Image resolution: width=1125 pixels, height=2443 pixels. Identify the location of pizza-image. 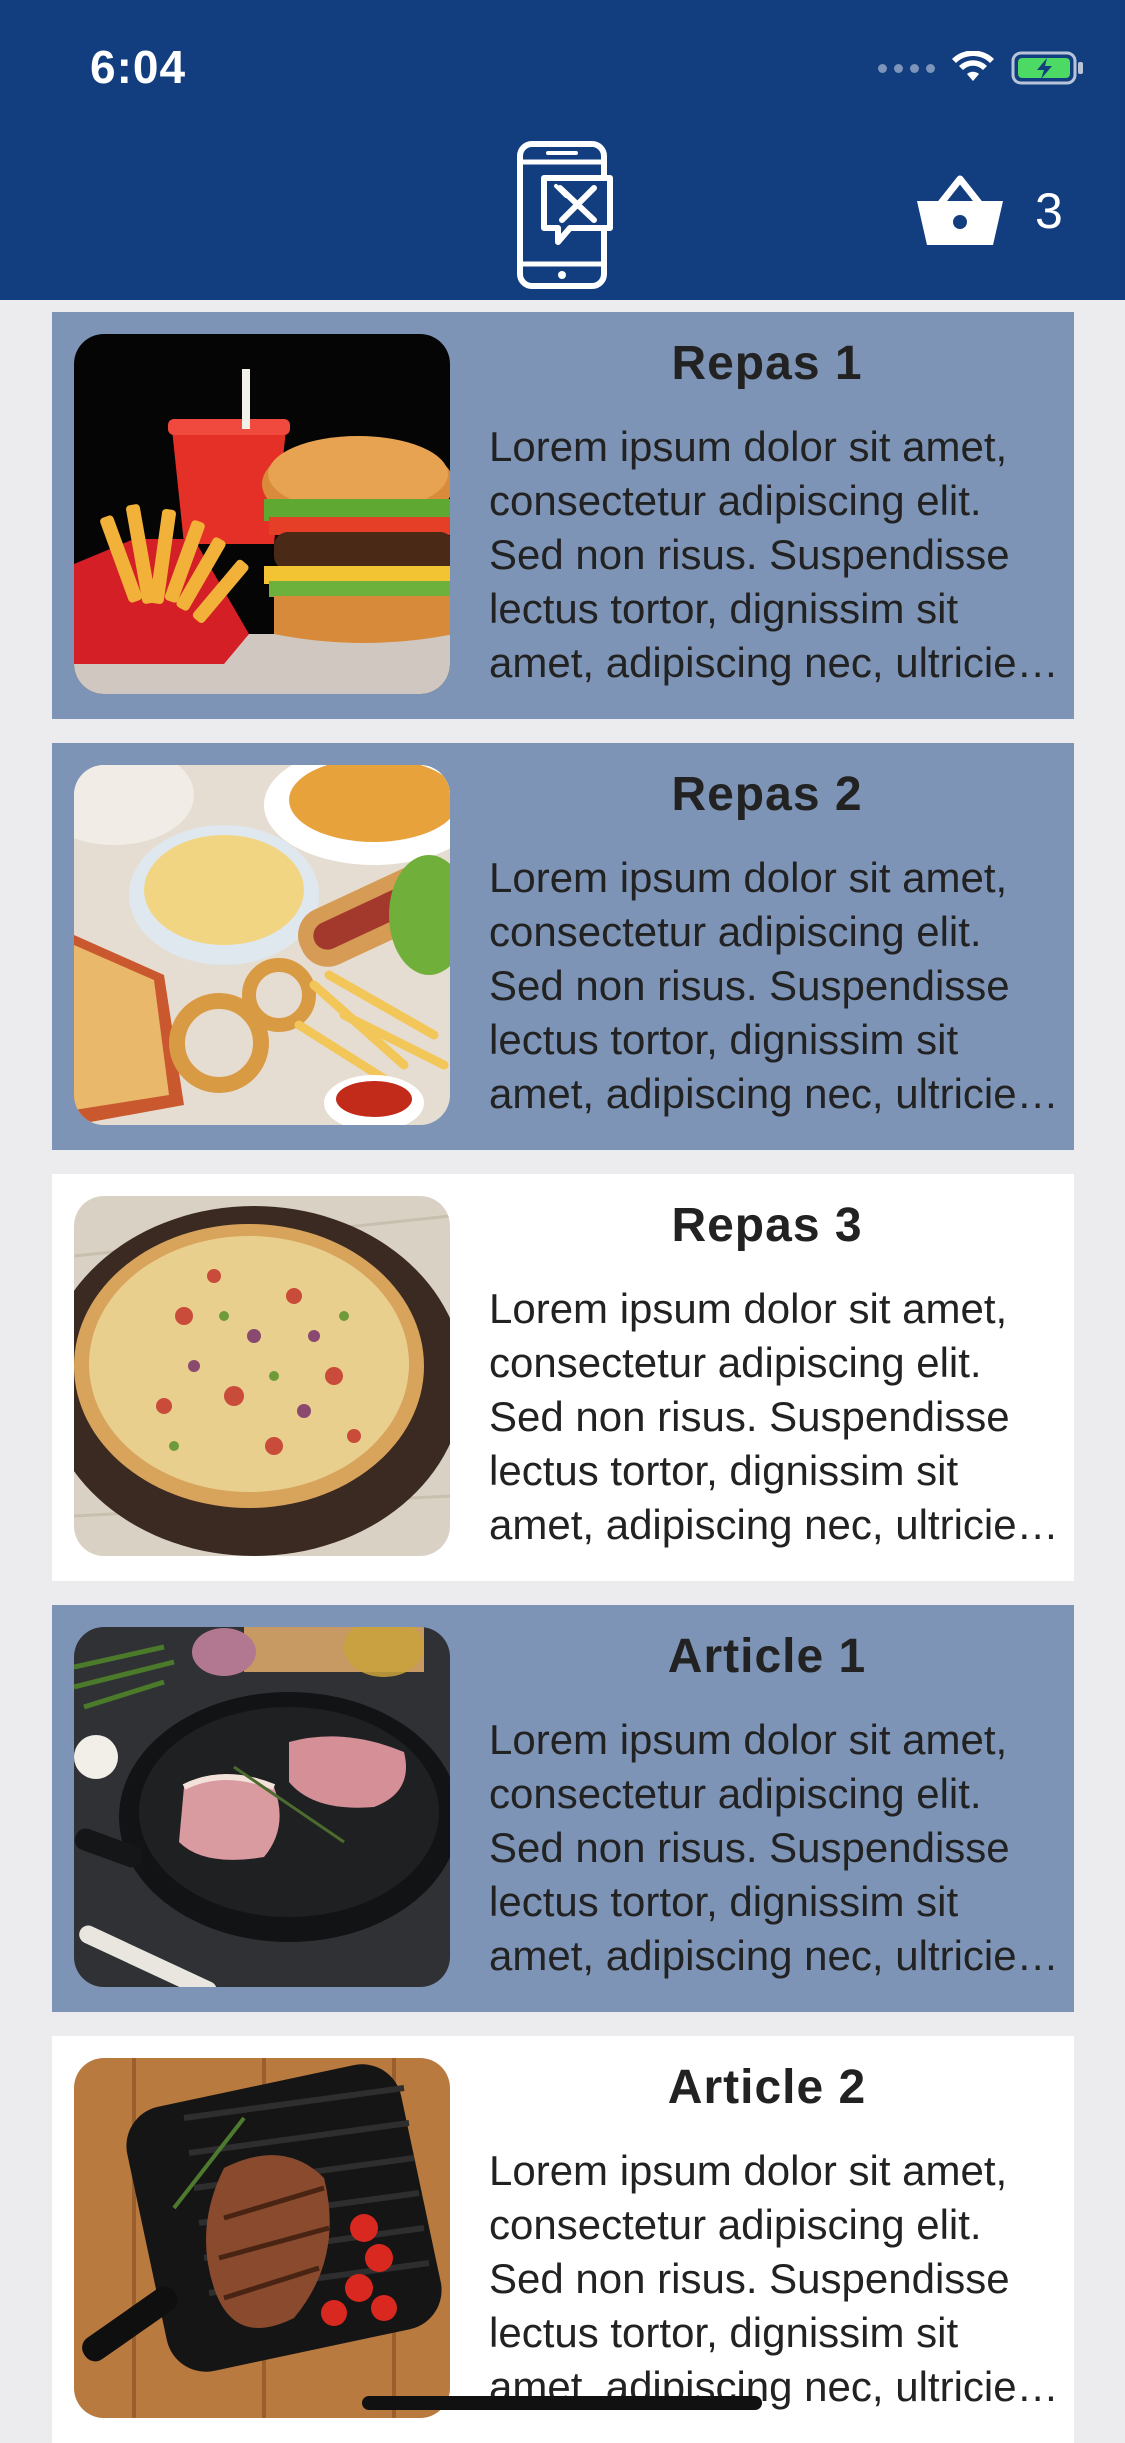
(262, 1376).